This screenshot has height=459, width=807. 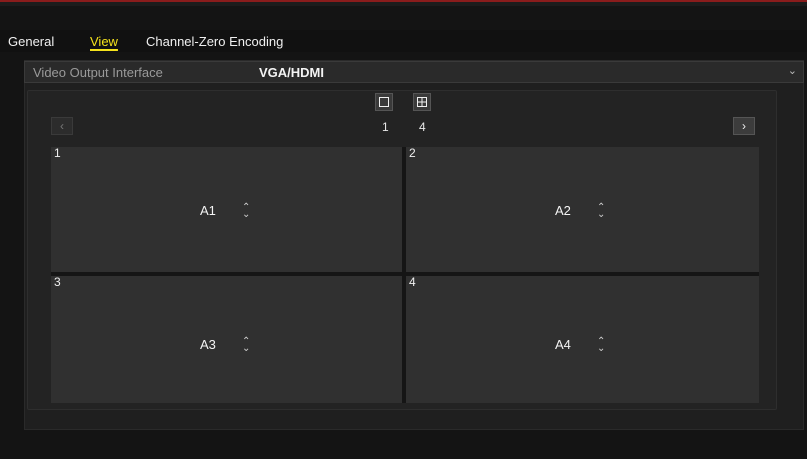 What do you see at coordinates (291, 72) in the screenshot?
I see `video-output-value: VGA/HDMI` at bounding box center [291, 72].